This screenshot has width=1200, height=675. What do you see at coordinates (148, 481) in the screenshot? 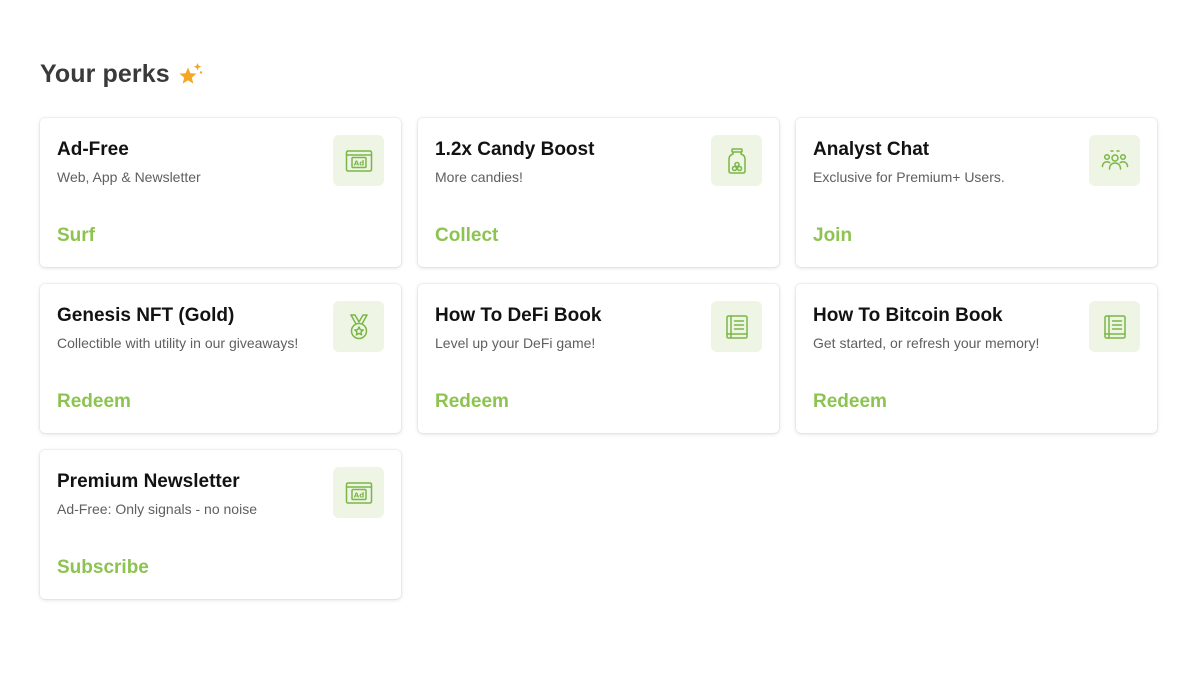
I see `perk-title: Premium Newsletter` at bounding box center [148, 481].